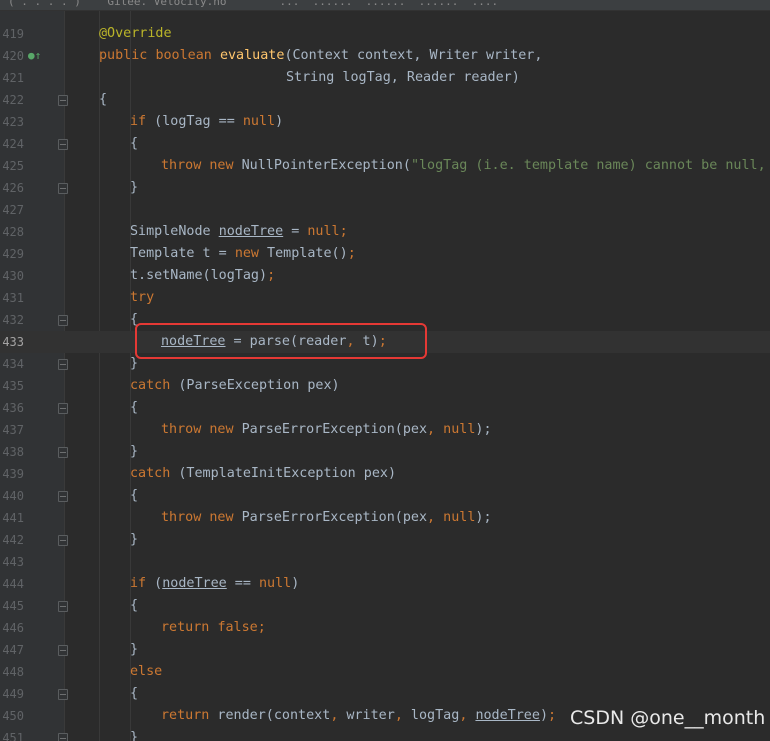  Describe the element at coordinates (207, 121) in the screenshot. I see `line-code: if (logTag == null)` at that location.